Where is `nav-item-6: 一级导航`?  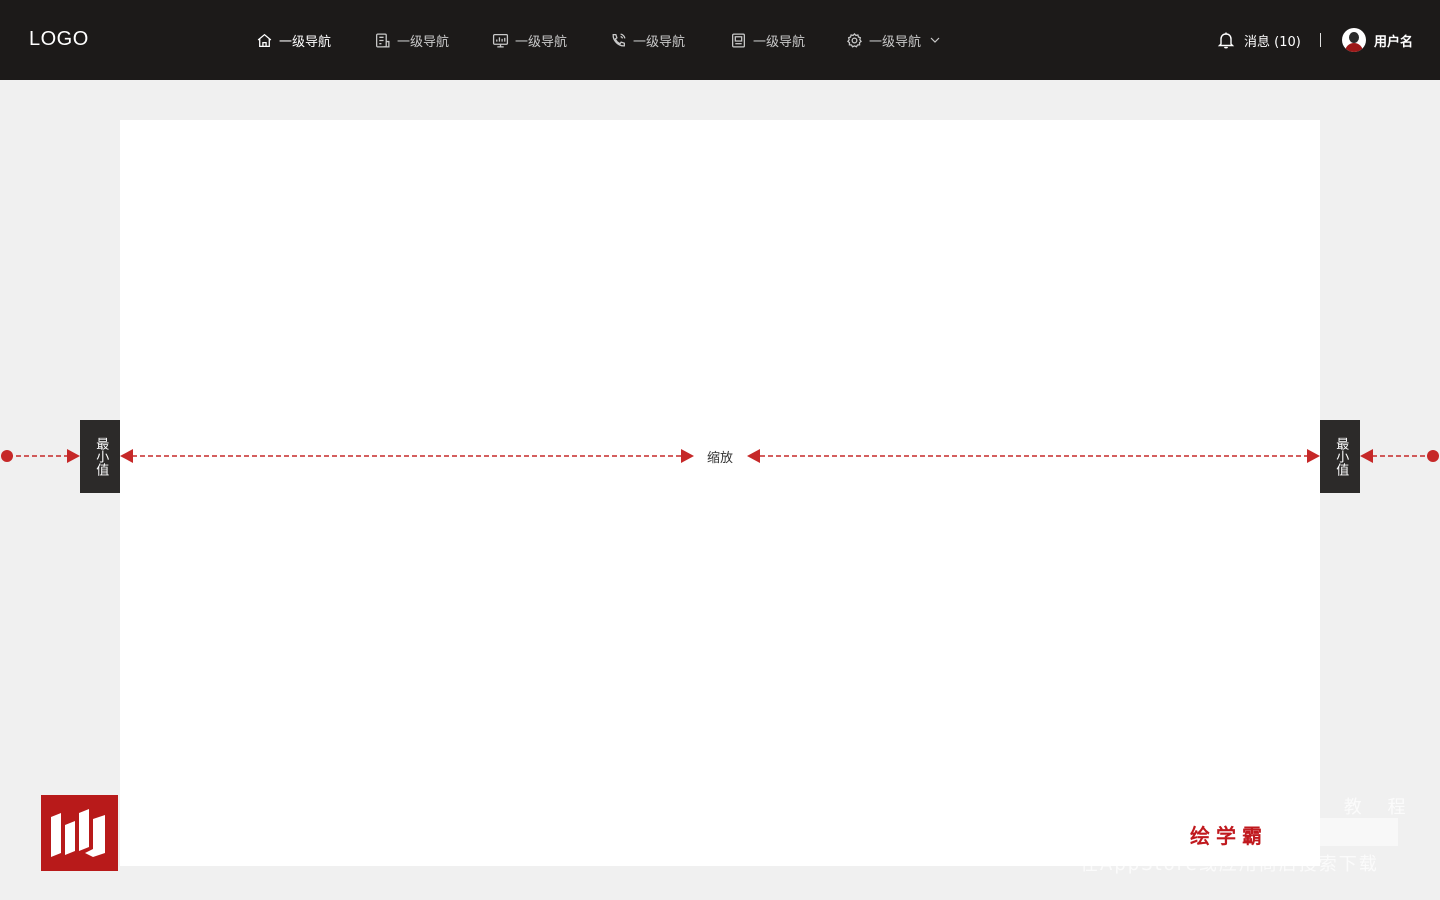 nav-item-6: 一级导航 is located at coordinates (893, 40).